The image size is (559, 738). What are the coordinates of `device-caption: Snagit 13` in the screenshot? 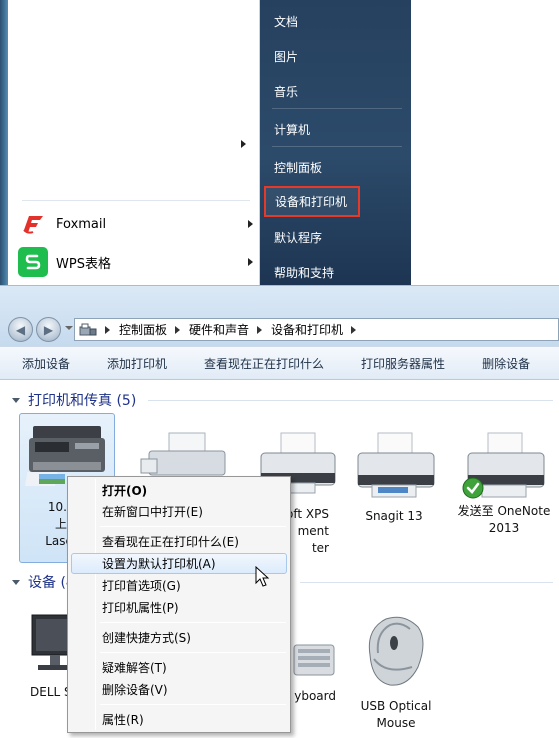 It's located at (394, 516).